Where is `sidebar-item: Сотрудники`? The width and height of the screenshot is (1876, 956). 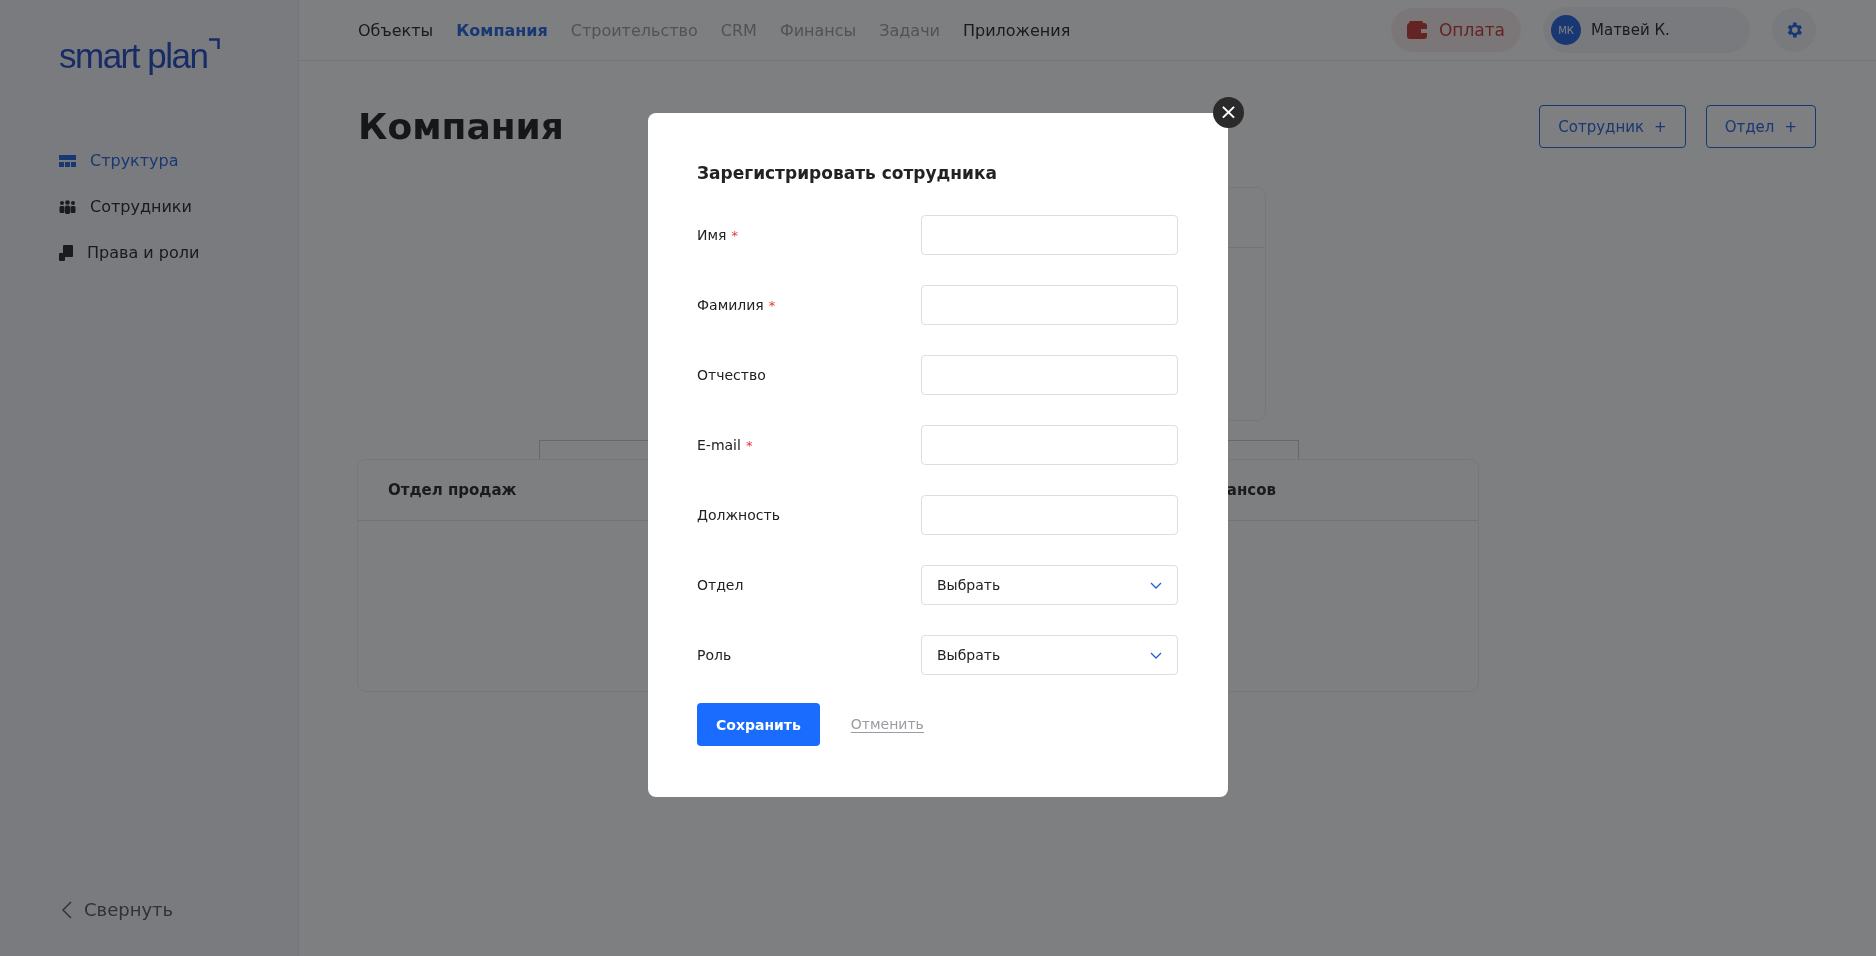 sidebar-item: Сотрудники is located at coordinates (178, 206).